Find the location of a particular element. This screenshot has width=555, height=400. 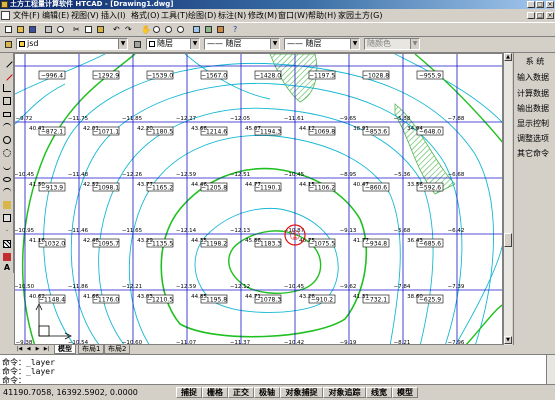

zoom-realtime-icon is located at coordinates (156, 29).